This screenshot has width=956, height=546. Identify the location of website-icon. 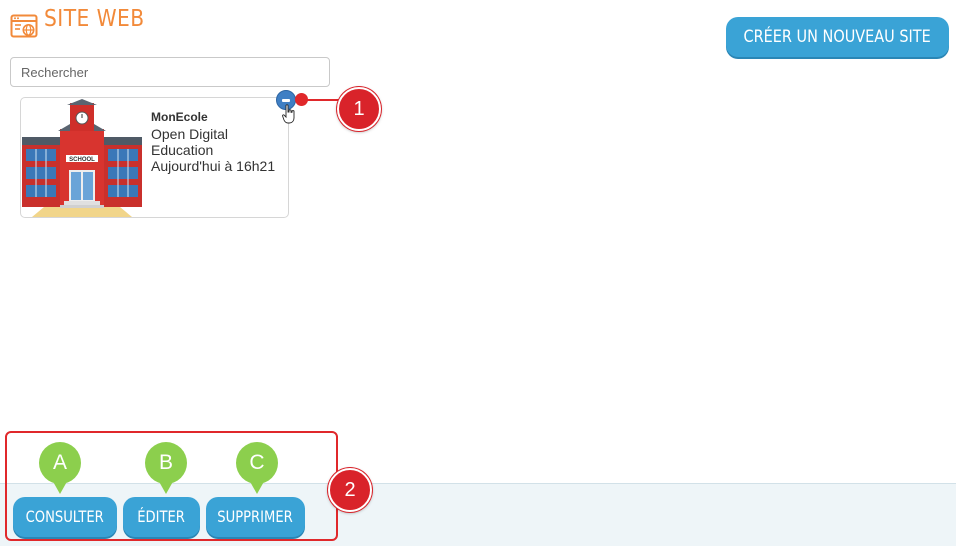
(24, 26).